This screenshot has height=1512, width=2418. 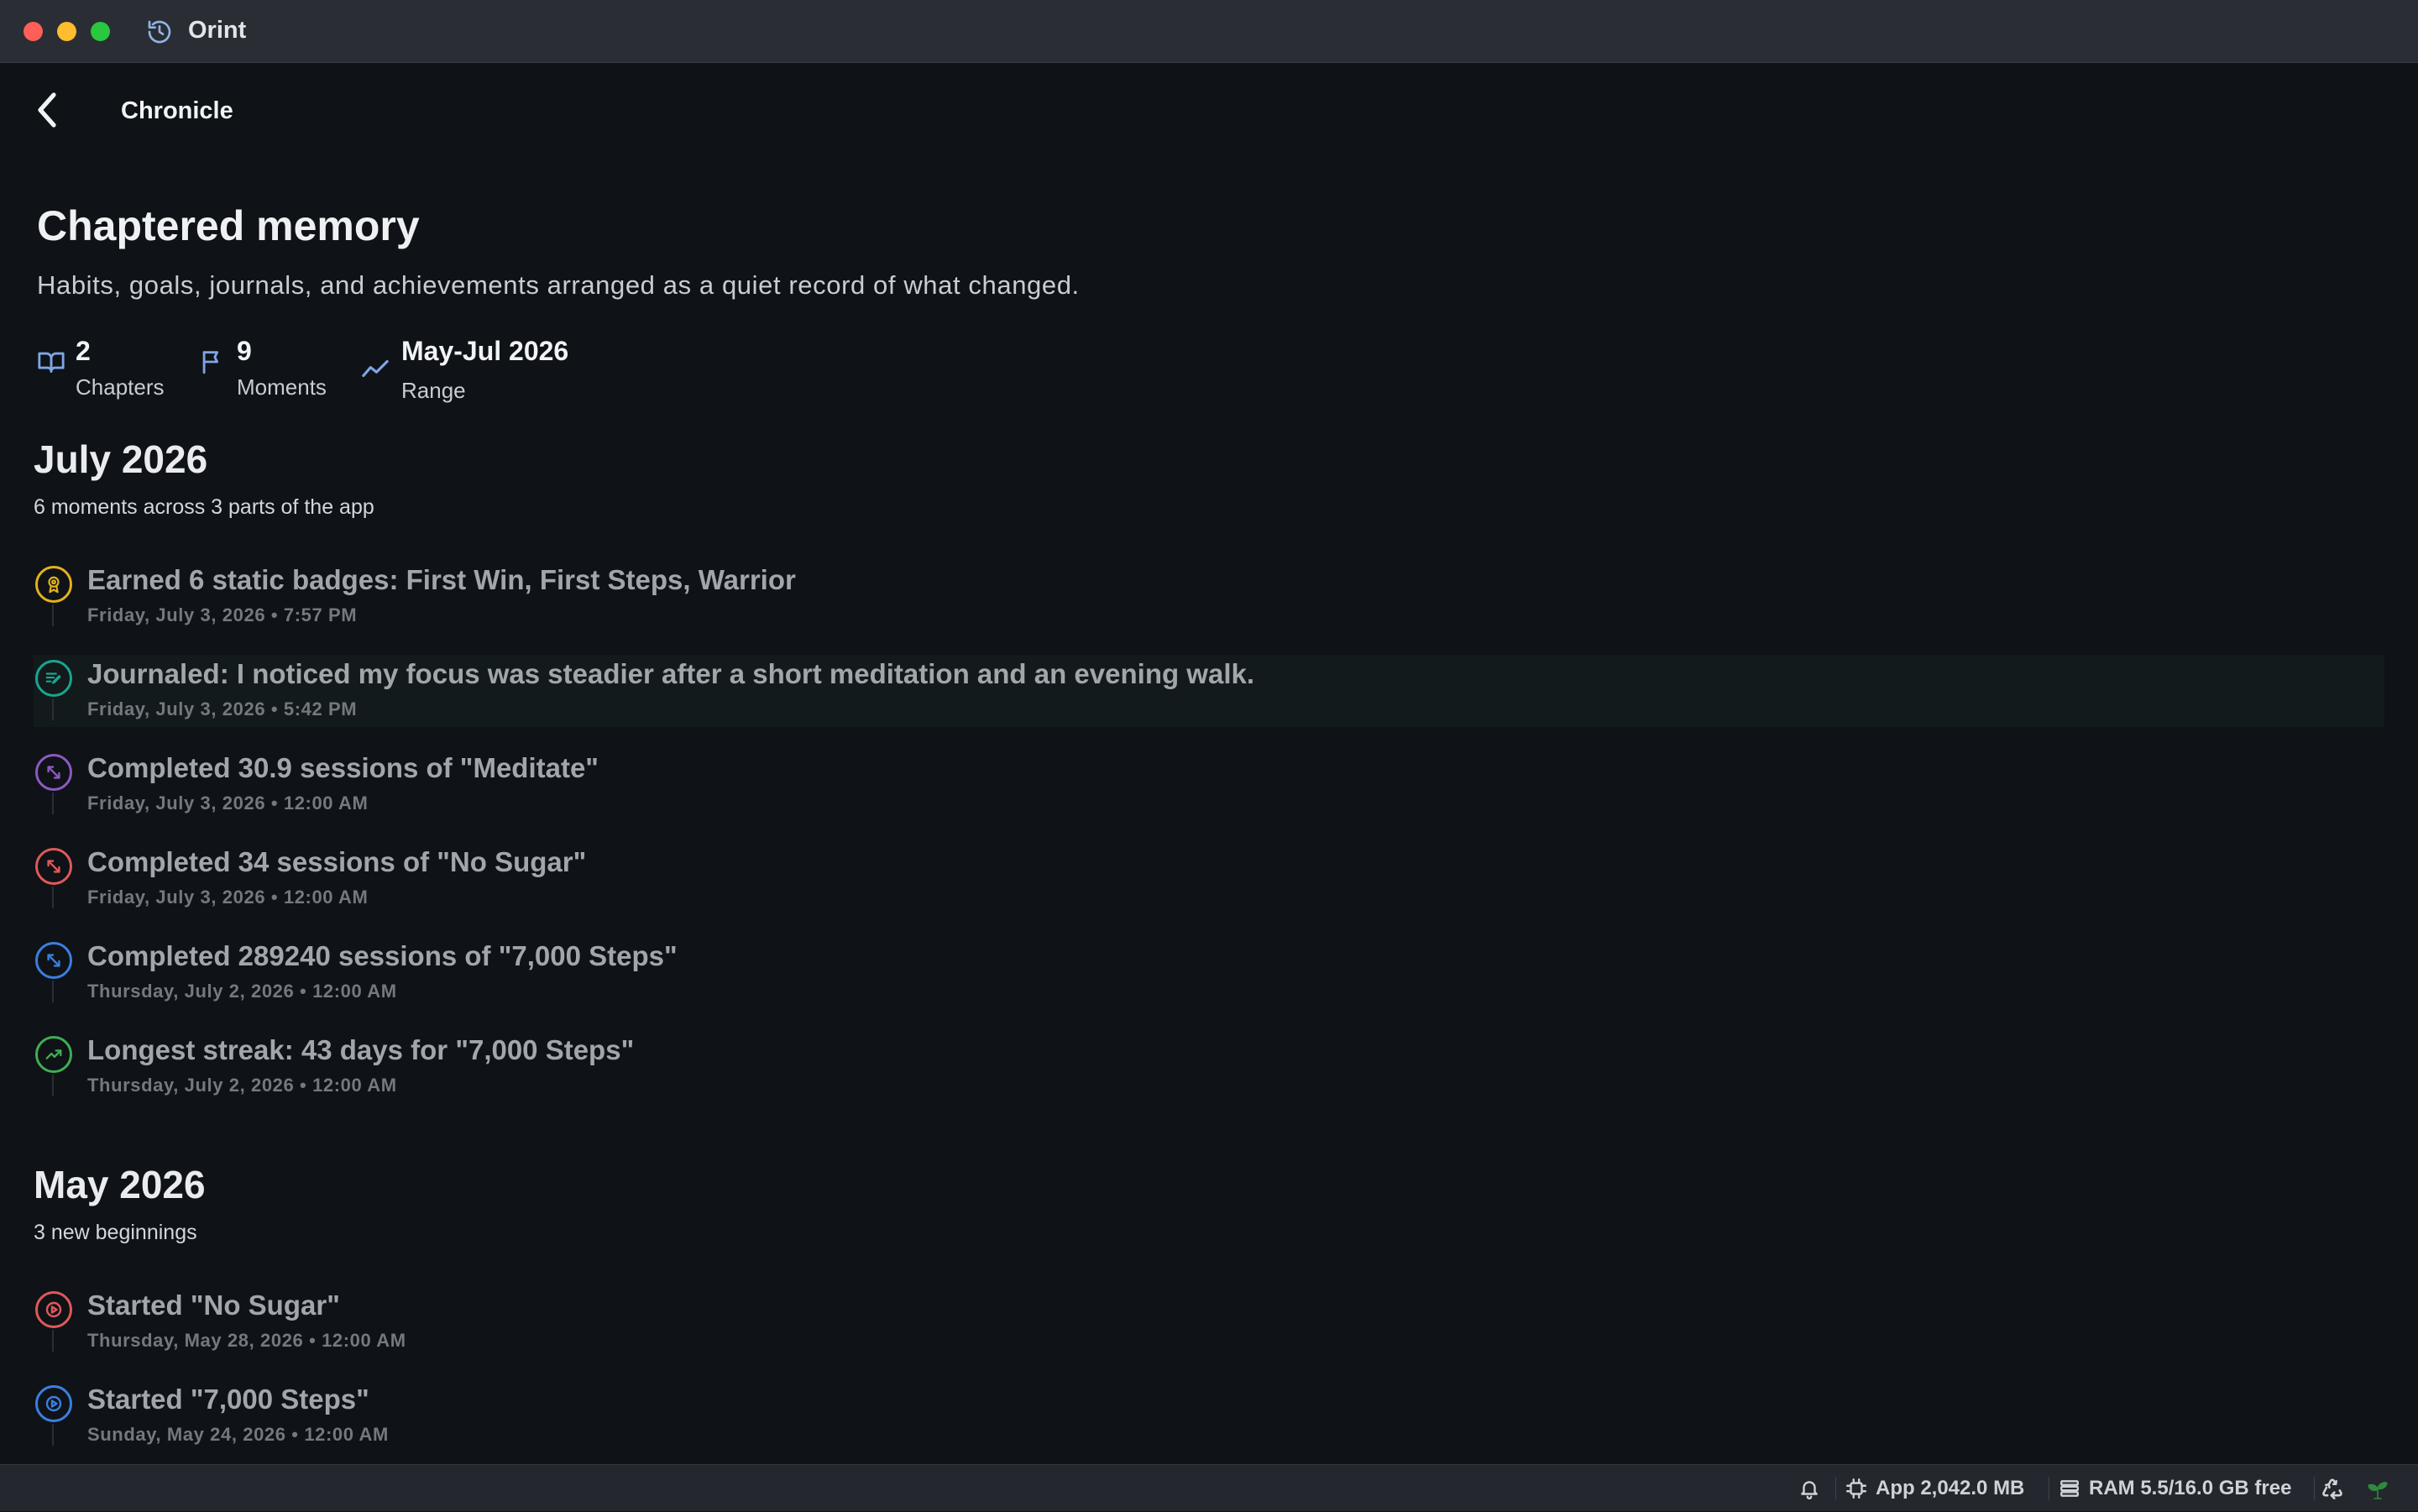 What do you see at coordinates (228, 225) in the screenshot?
I see `page-title: Chaptered memory` at bounding box center [228, 225].